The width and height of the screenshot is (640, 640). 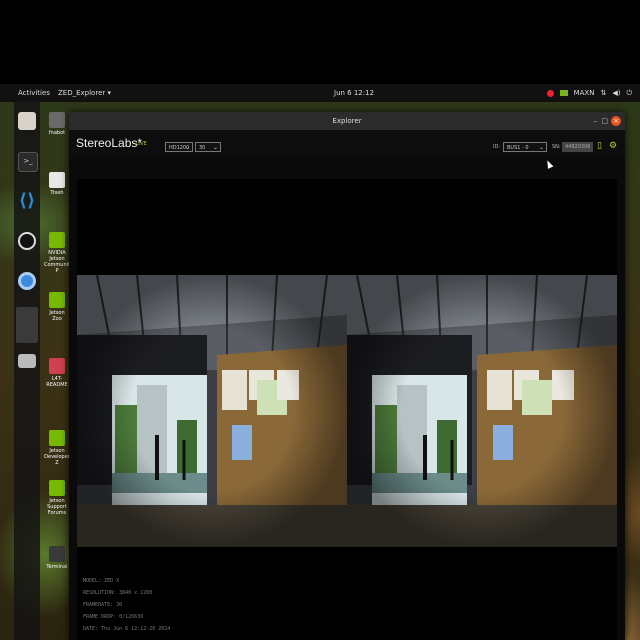 I want to click on desktop-icon-l4t-readme: L4T-README, so click(x=57, y=373).